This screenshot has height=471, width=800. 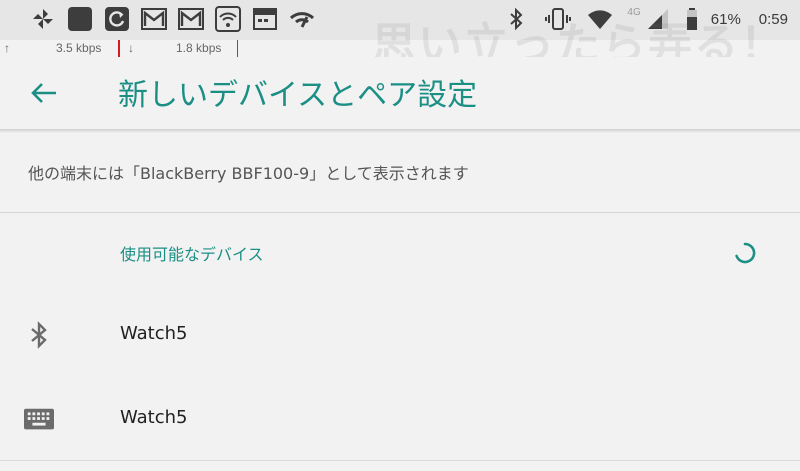 I want to click on arrow-back-icon, so click(x=43, y=93).